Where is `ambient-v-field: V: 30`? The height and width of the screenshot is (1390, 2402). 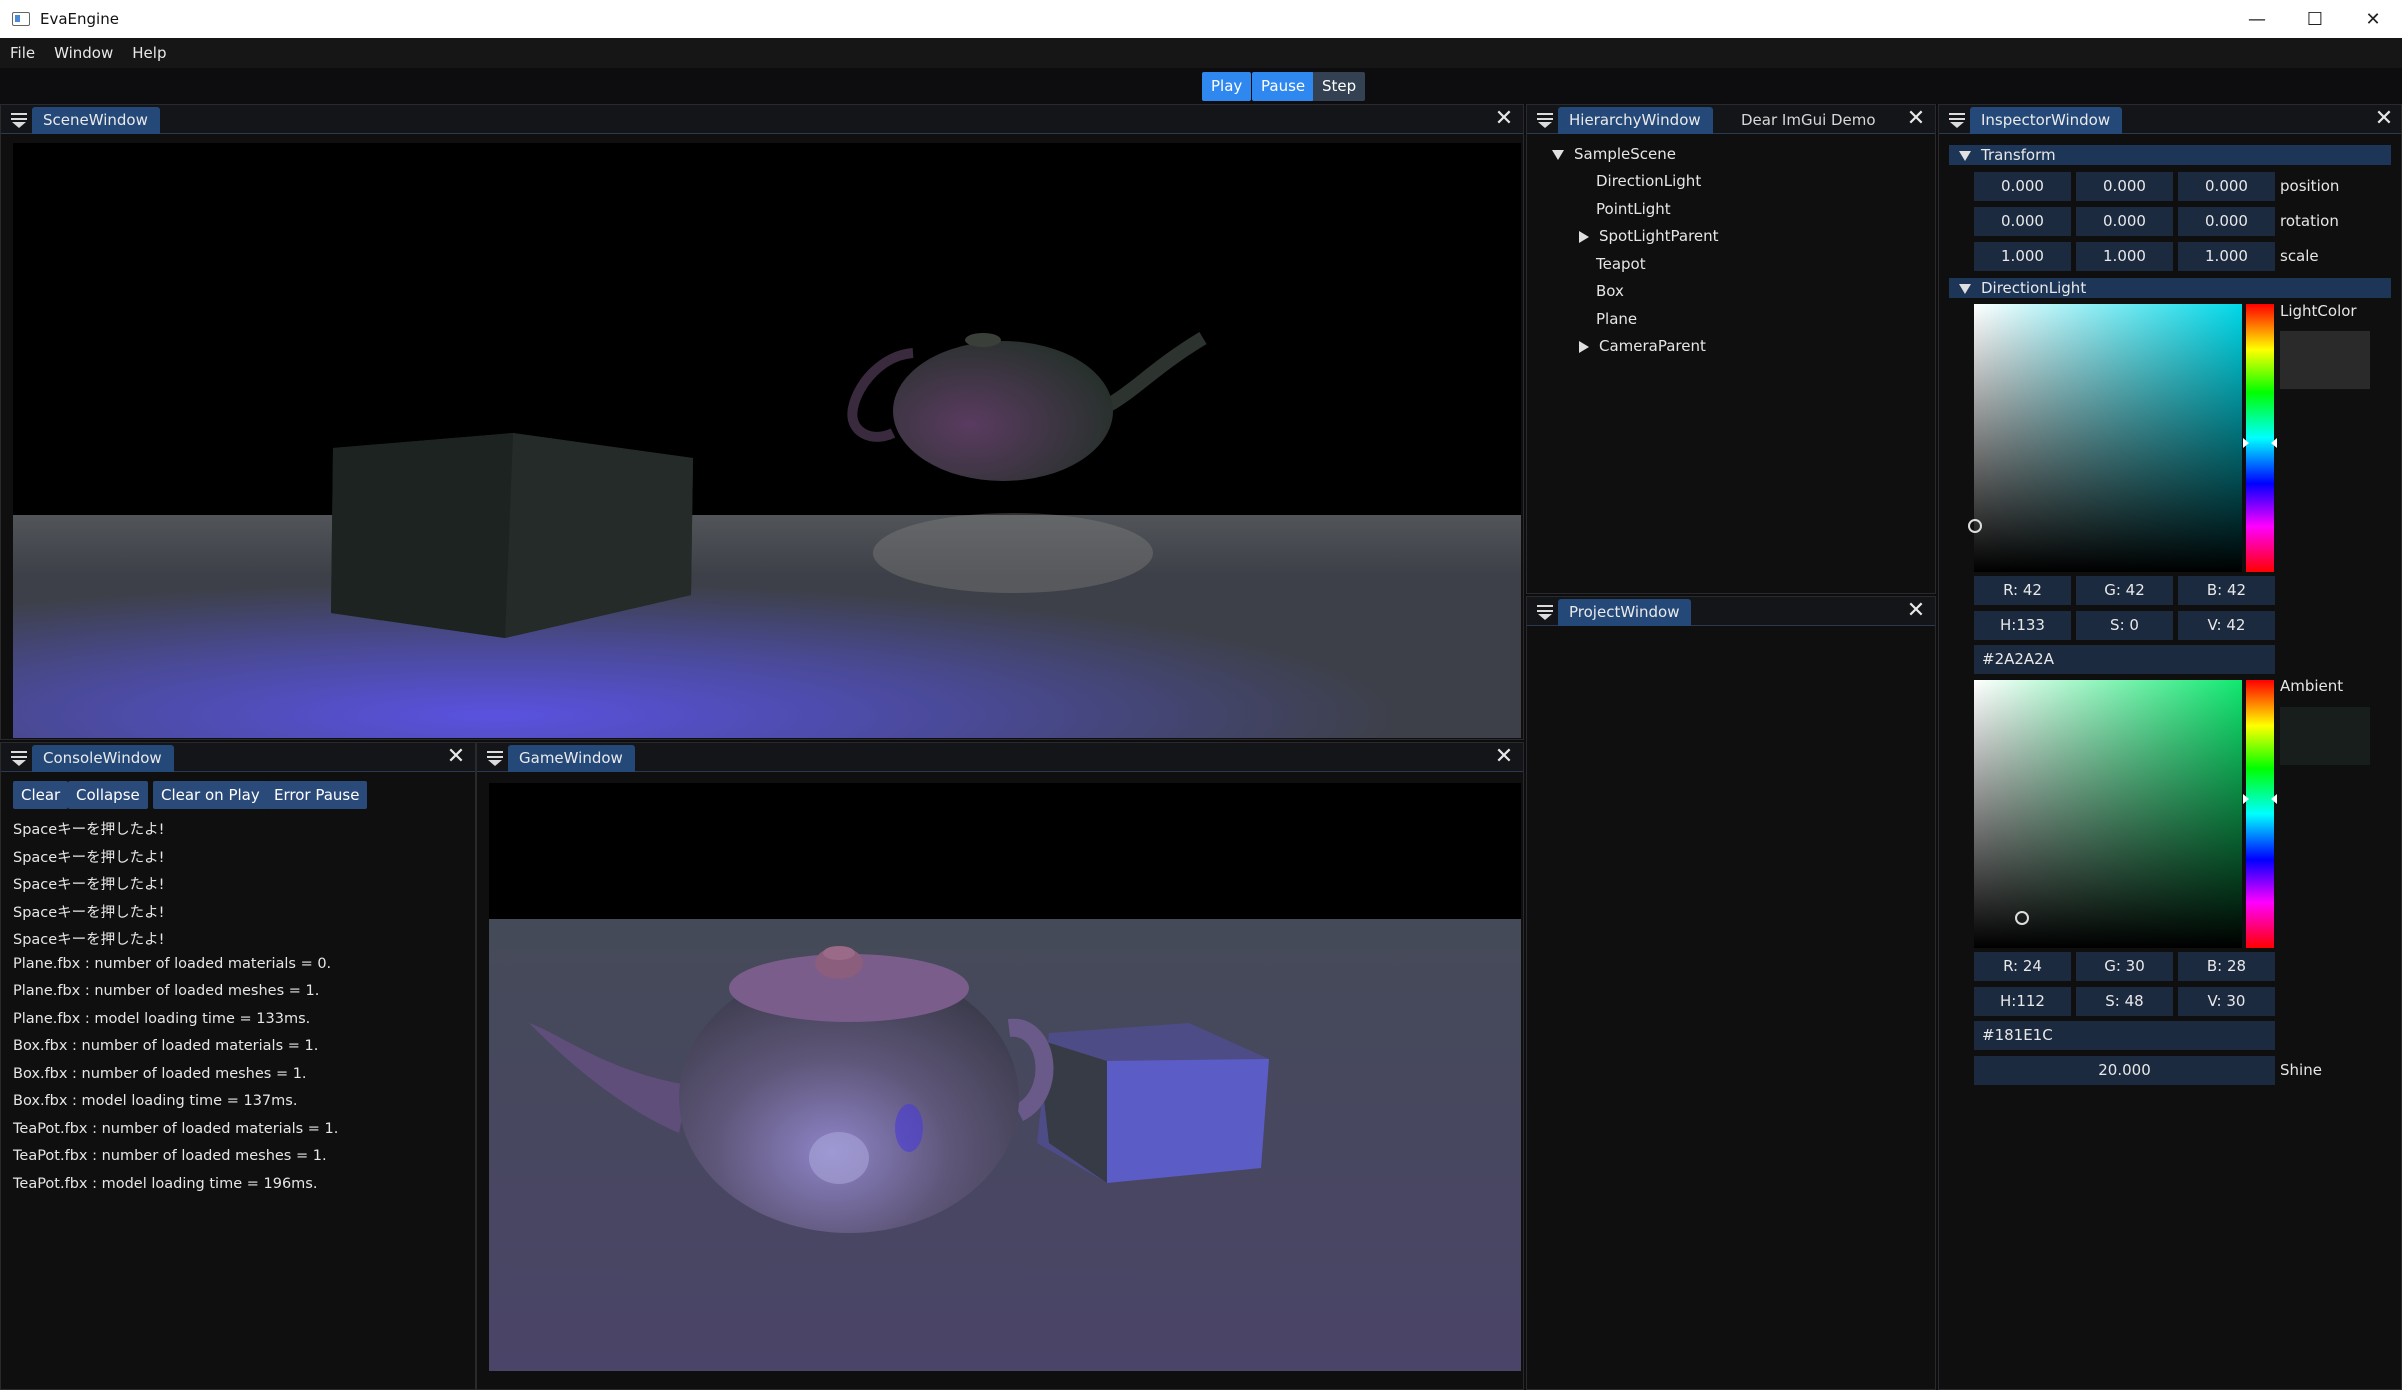
ambient-v-field: V: 30 is located at coordinates (2226, 1001).